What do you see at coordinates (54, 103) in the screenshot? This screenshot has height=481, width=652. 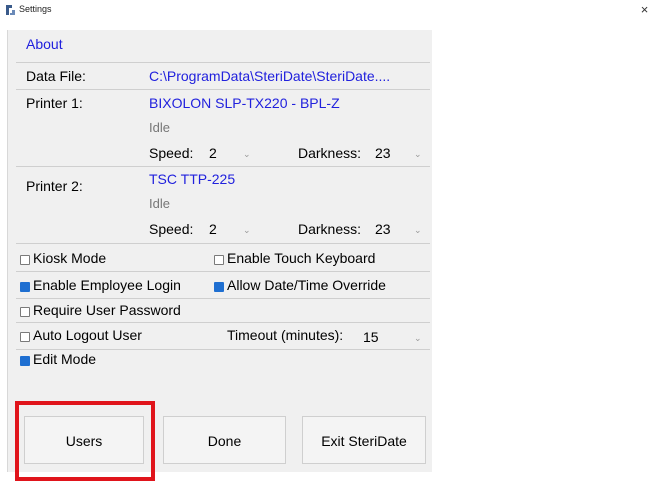 I see `printer1-label: Printer 1:` at bounding box center [54, 103].